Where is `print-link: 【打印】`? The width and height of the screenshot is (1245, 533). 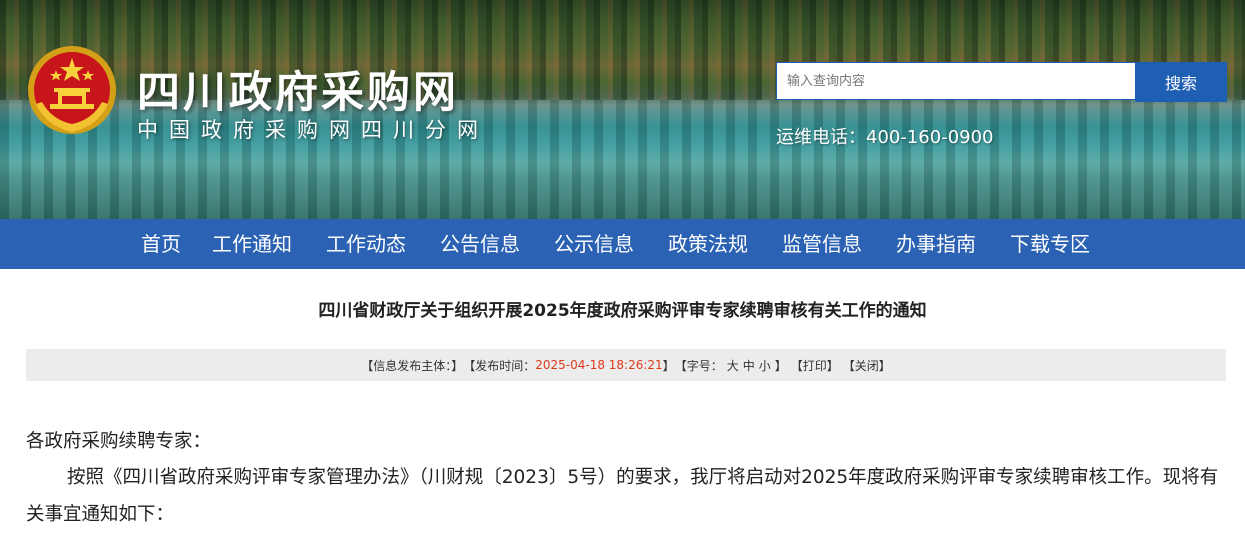 print-link: 【打印】 is located at coordinates (815, 365).